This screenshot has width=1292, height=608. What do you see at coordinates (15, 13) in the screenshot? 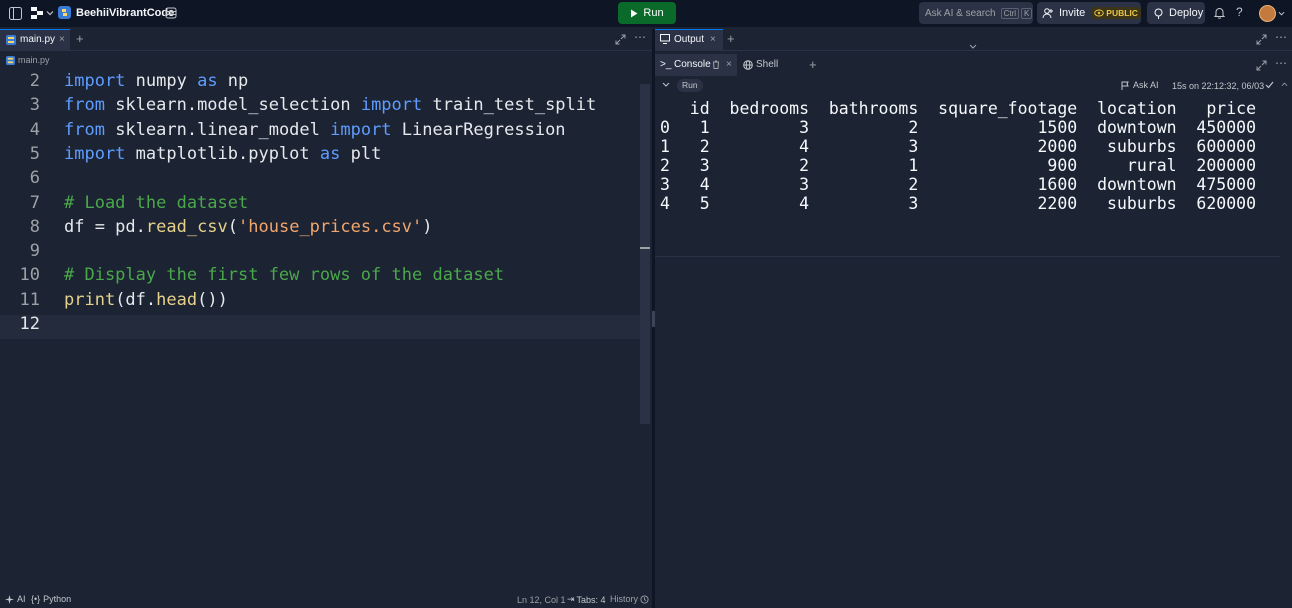
I see `sidebar-toggle-icon` at bounding box center [15, 13].